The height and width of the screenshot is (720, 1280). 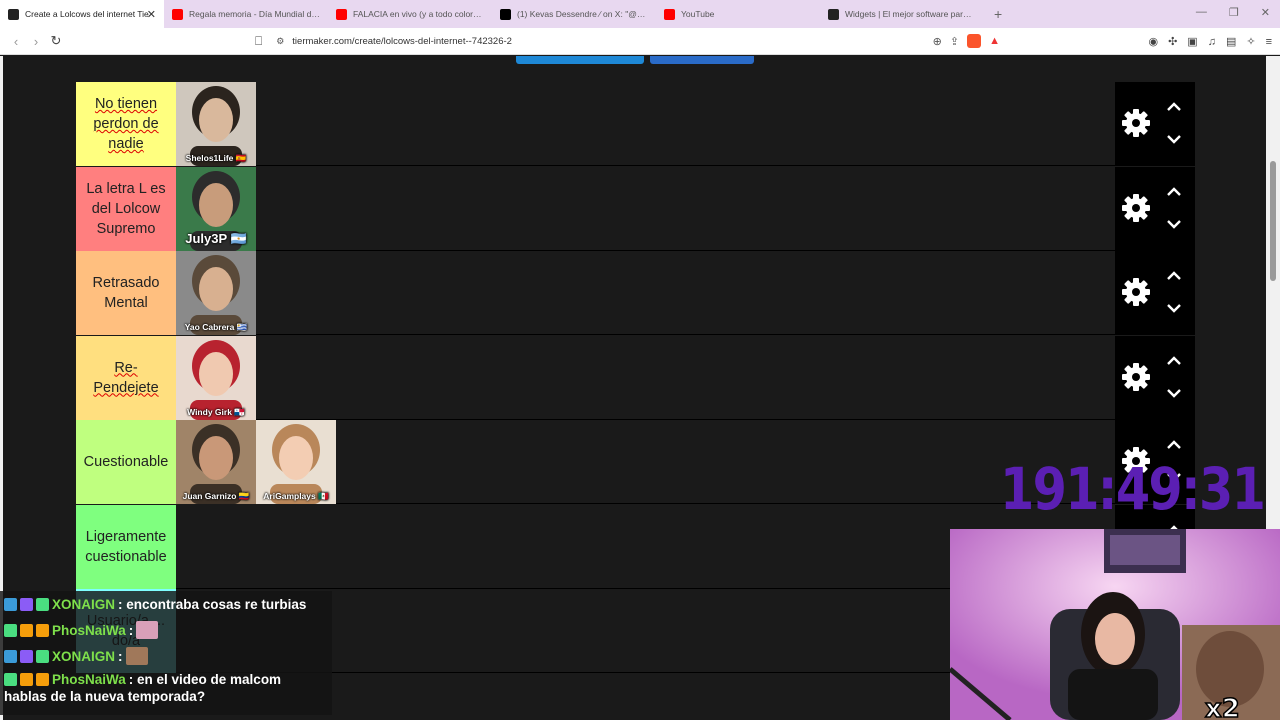 I want to click on puzzle-icon: ✣, so click(x=1172, y=41).